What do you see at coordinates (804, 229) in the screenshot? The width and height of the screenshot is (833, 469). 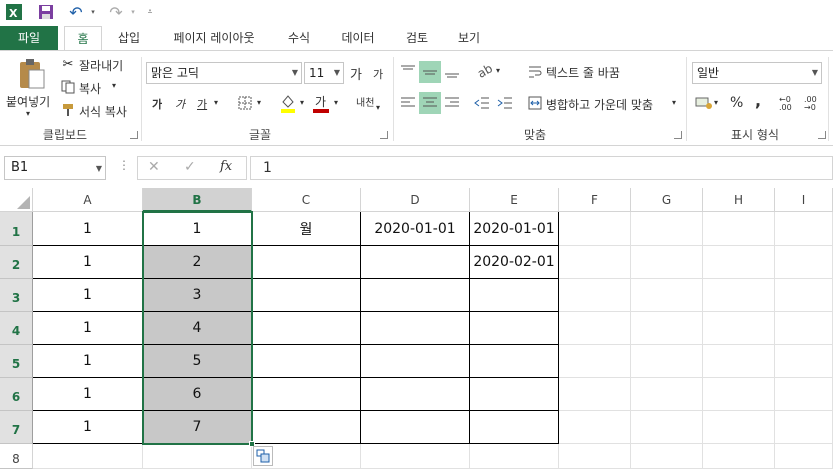 I see `cell-i1` at bounding box center [804, 229].